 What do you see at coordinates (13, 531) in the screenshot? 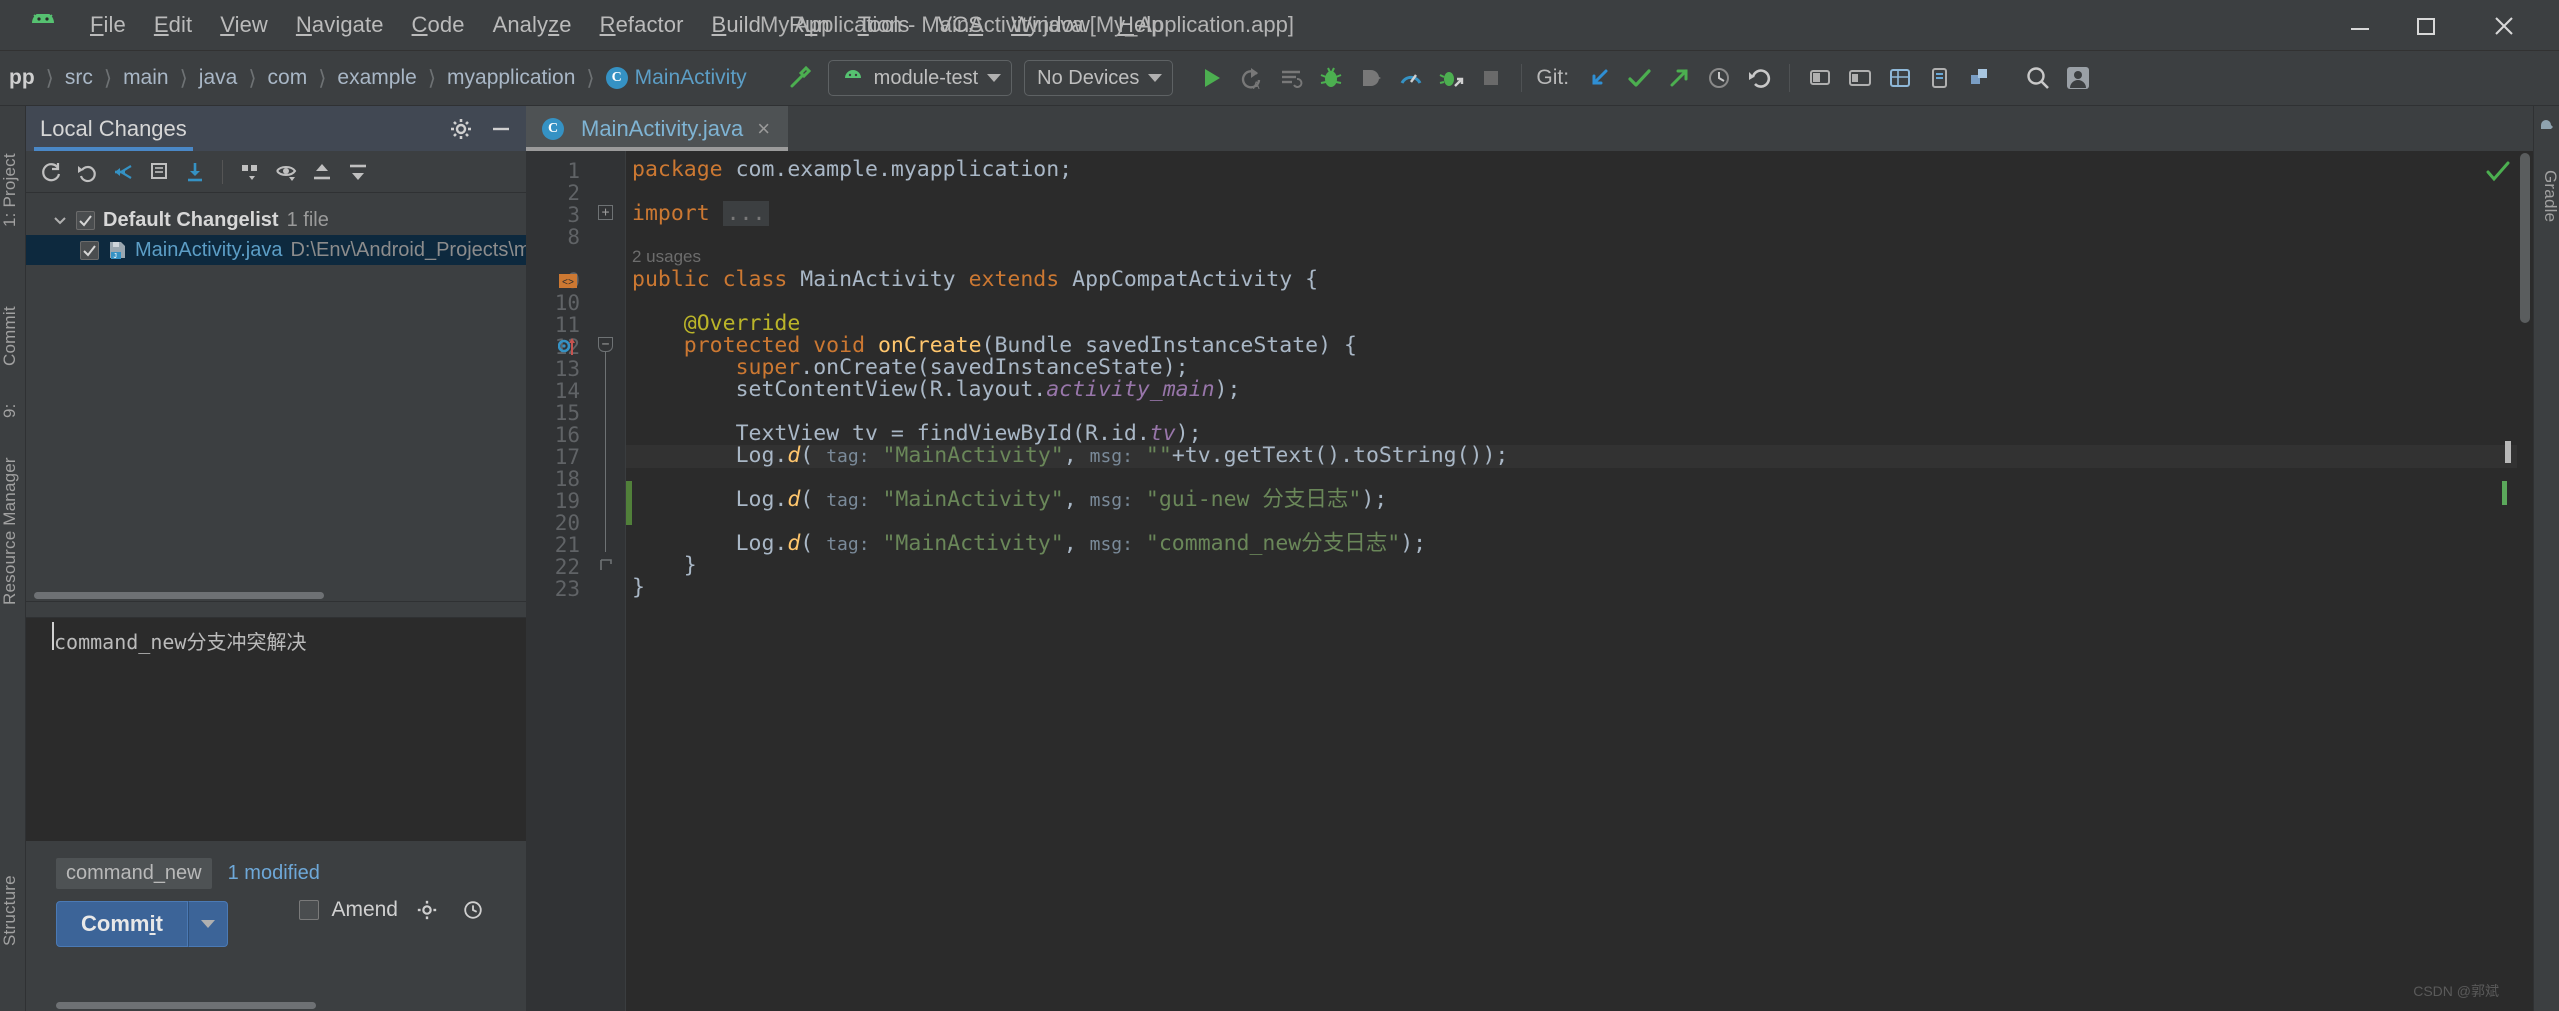
I see `sidebar-item-resource-manager: Resource Manager` at bounding box center [13, 531].